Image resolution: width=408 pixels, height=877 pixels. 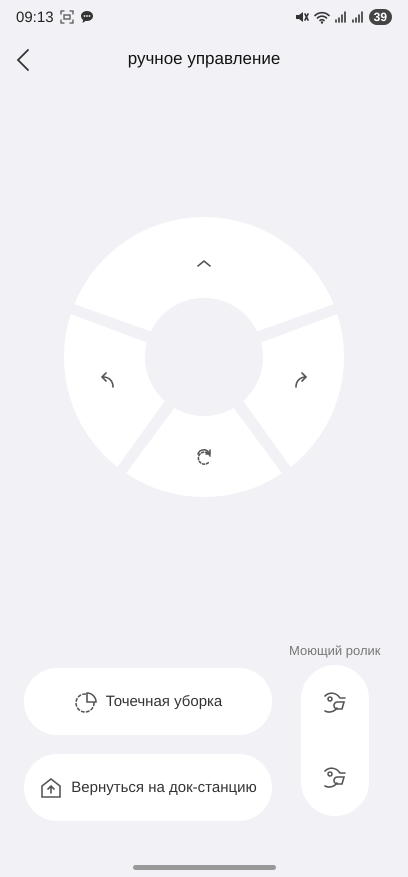 What do you see at coordinates (148, 701) in the screenshot?
I see `spot-cleaning-button: Точечная уборка` at bounding box center [148, 701].